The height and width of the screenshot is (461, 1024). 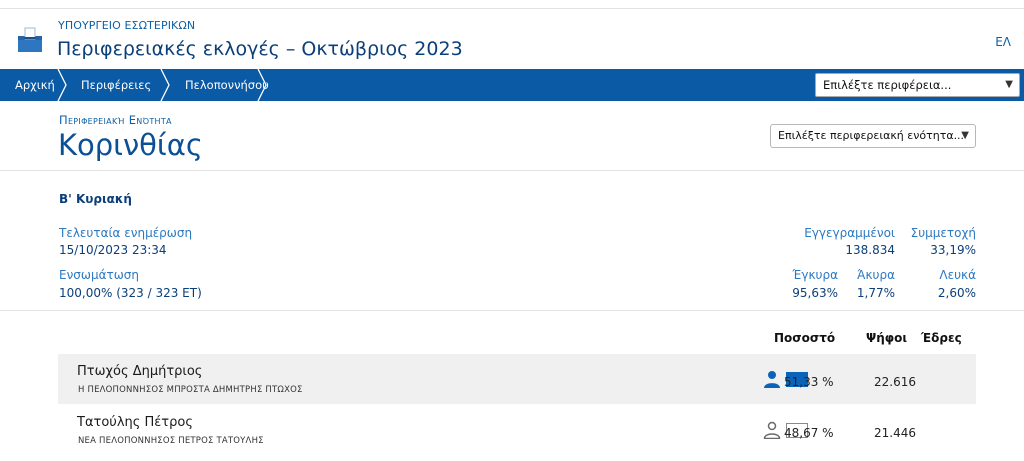 What do you see at coordinates (870, 250) in the screenshot?
I see `registered-value: 138.834` at bounding box center [870, 250].